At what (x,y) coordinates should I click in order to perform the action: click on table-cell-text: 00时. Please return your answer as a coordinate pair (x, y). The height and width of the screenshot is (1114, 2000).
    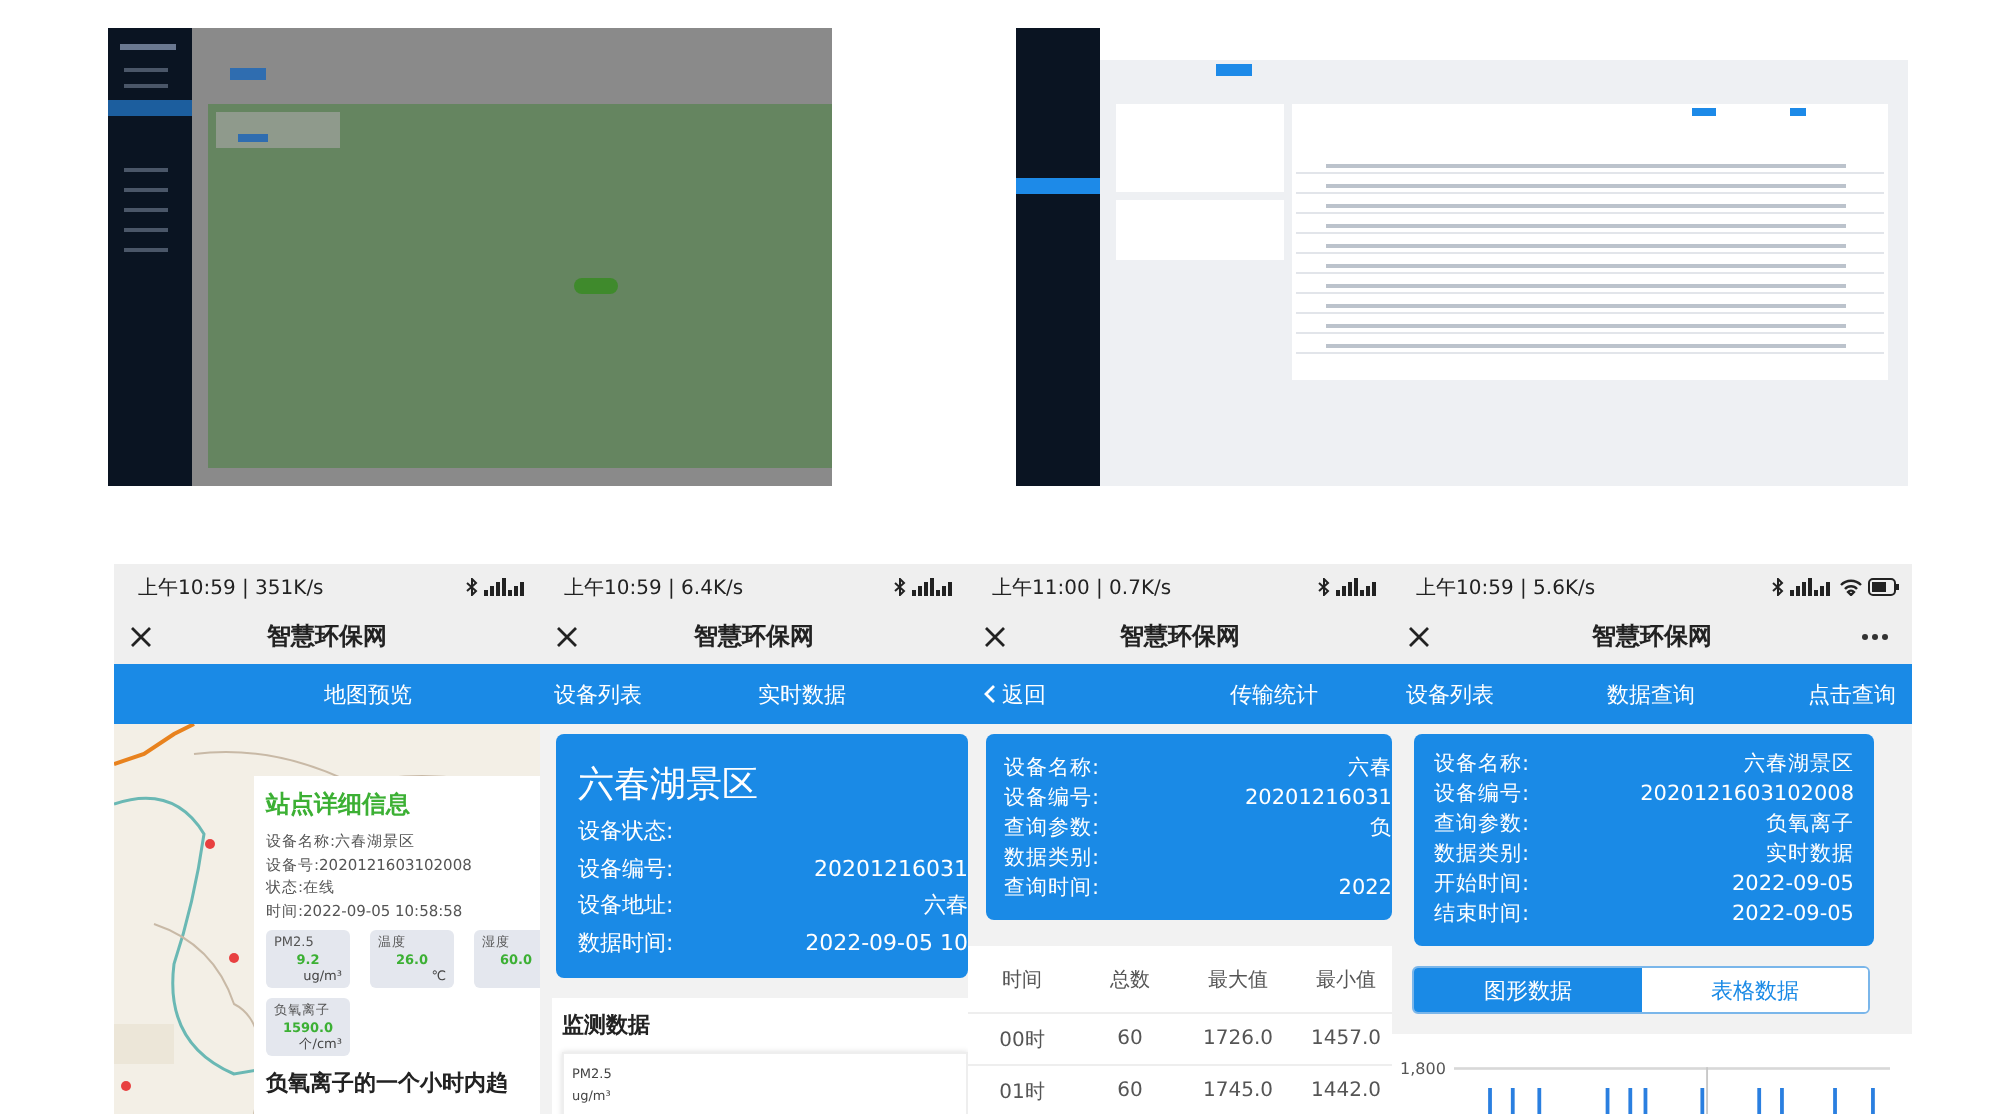
    Looking at the image, I should click on (1022, 1040).